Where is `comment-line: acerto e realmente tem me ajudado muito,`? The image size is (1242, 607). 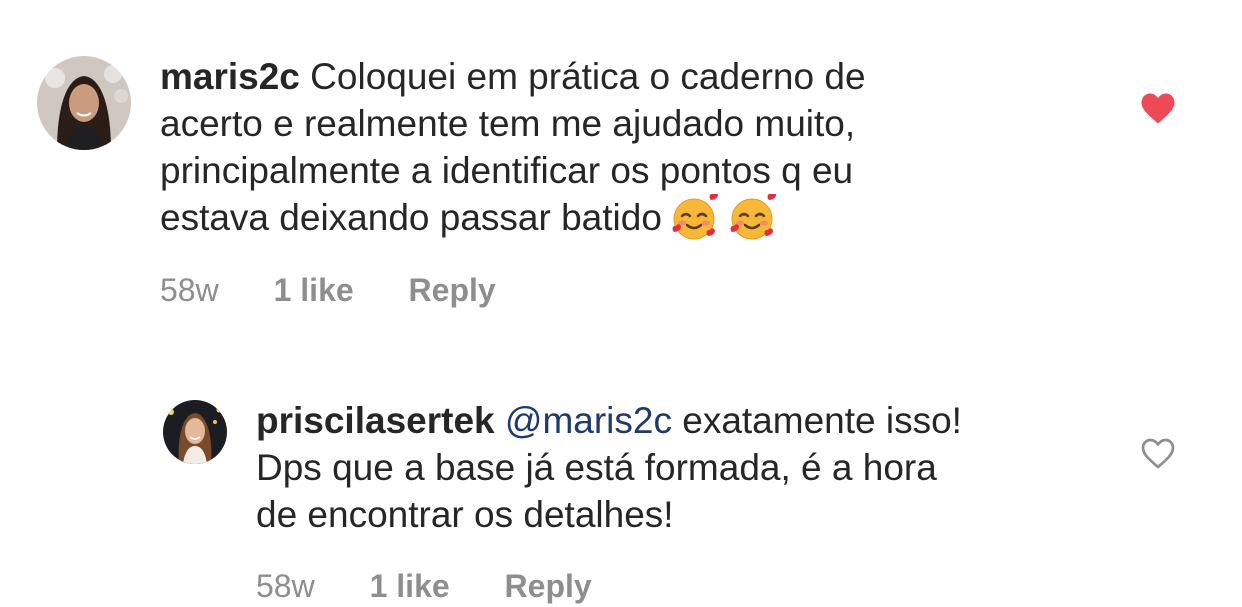
comment-line: acerto e realmente tem me ajudado muito, is located at coordinates (508, 123).